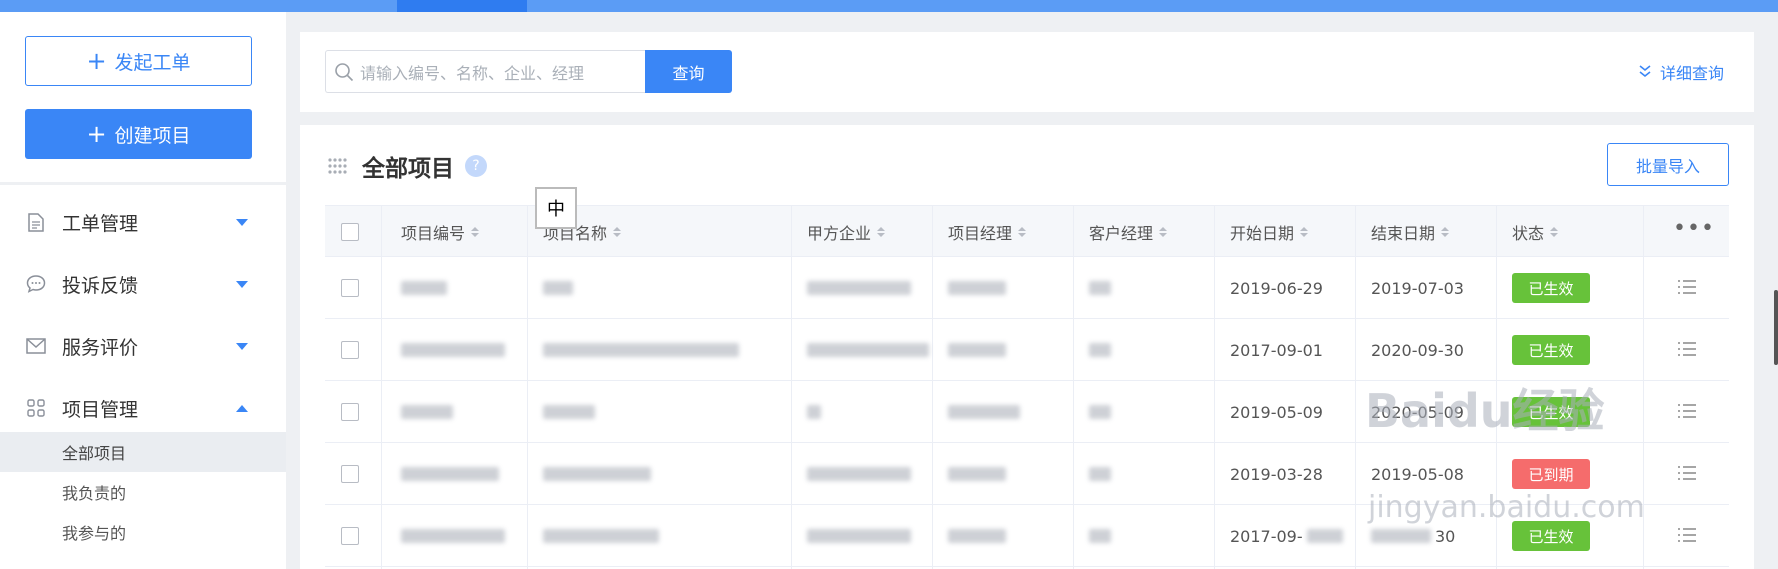  Describe the element at coordinates (1276, 412) in the screenshot. I see `start-date: 2019-05-09` at that location.